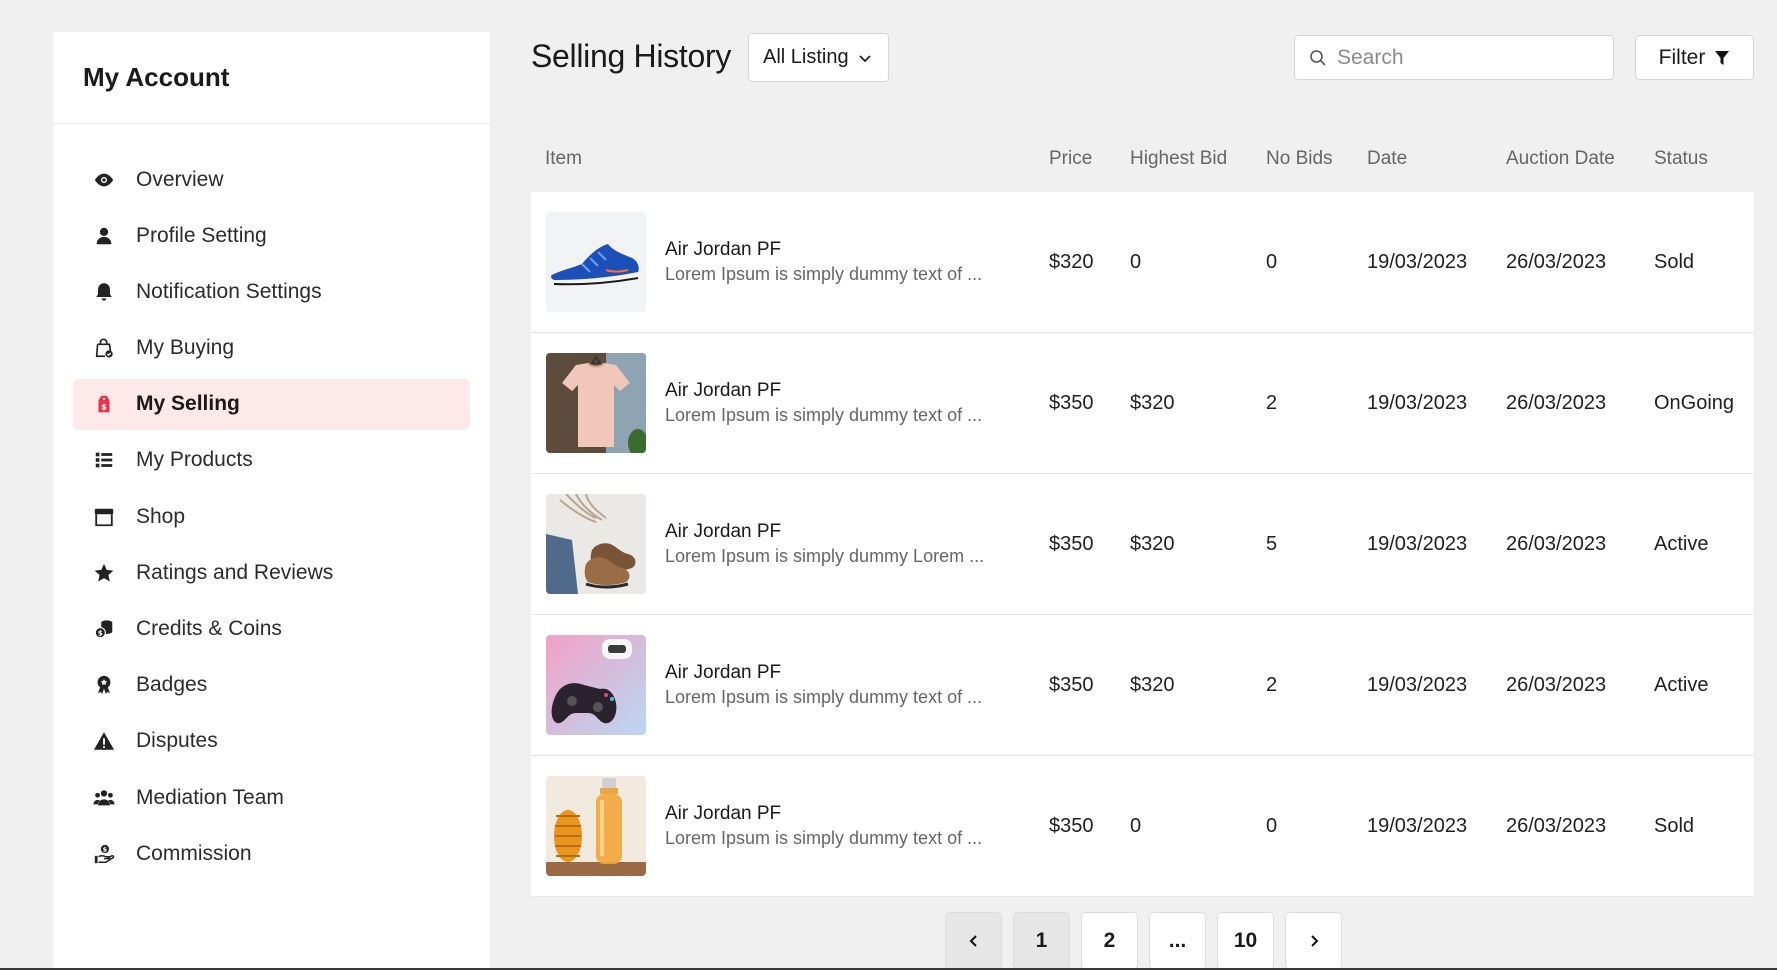 The height and width of the screenshot is (970, 1777). What do you see at coordinates (104, 292) in the screenshot?
I see `bell-icon` at bounding box center [104, 292].